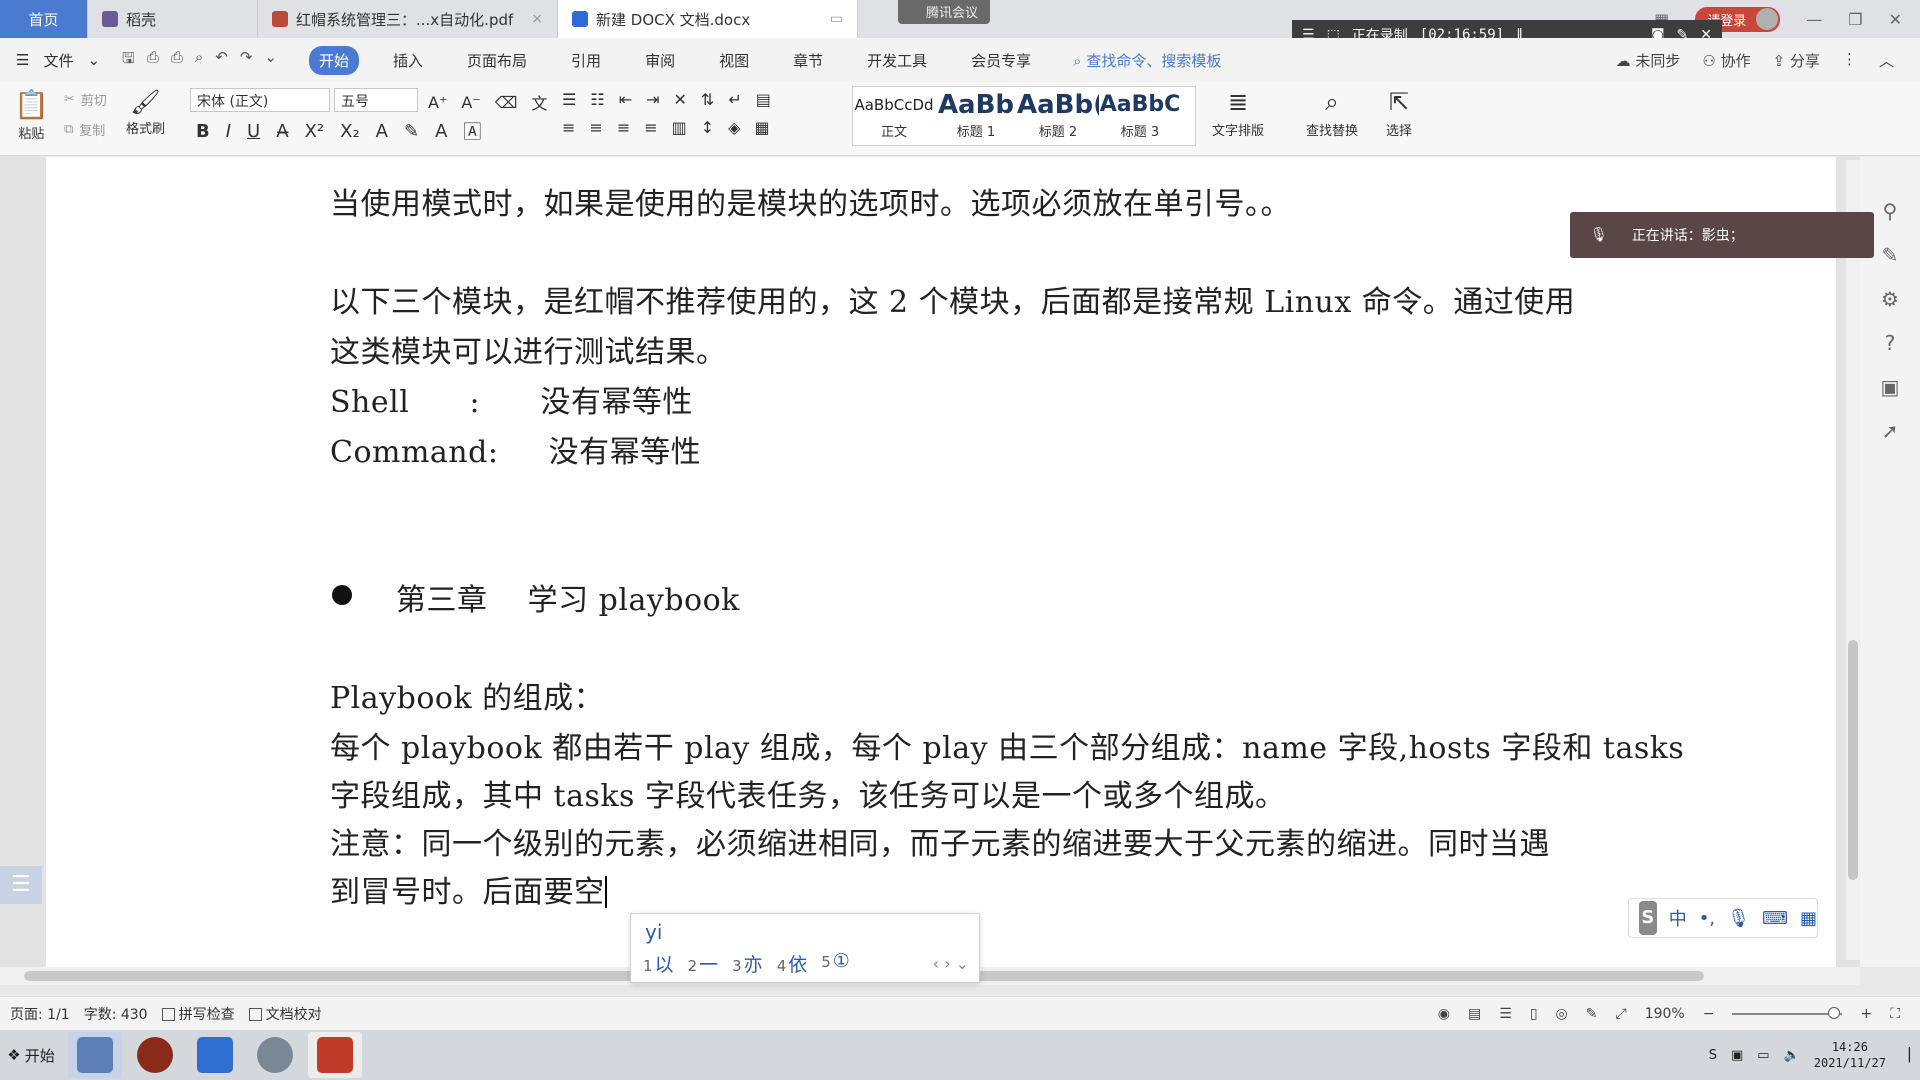 This screenshot has width=1920, height=1080. What do you see at coordinates (1849, 60) in the screenshot?
I see `more-icon: ⋮` at bounding box center [1849, 60].